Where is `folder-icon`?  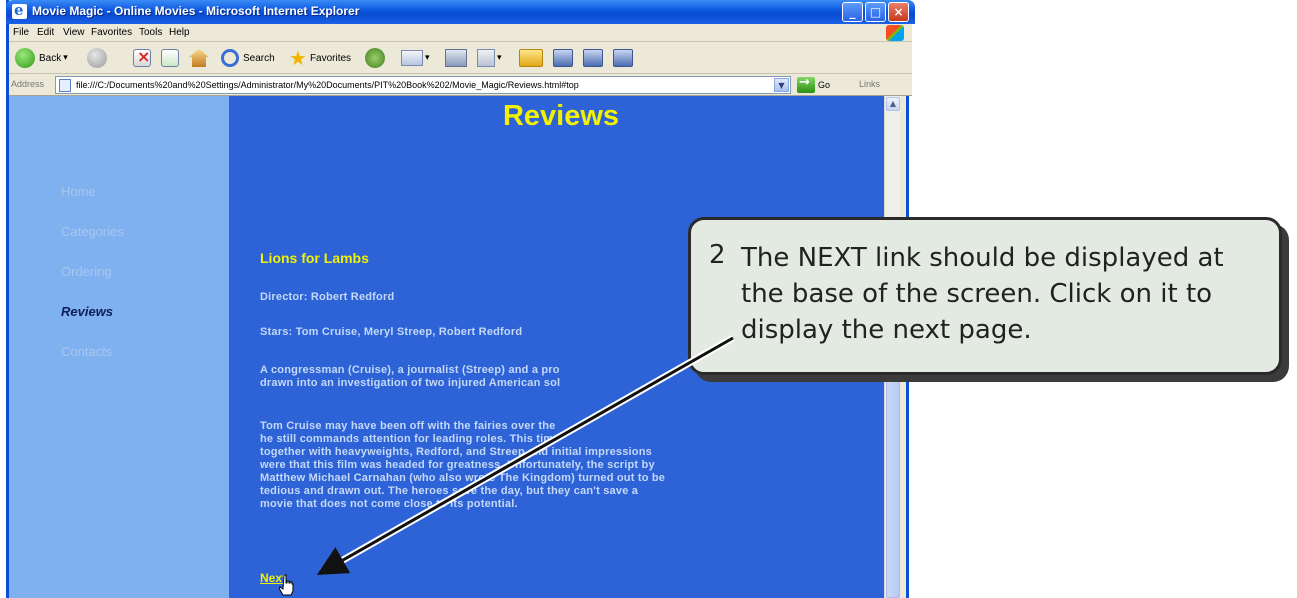 folder-icon is located at coordinates (531, 58).